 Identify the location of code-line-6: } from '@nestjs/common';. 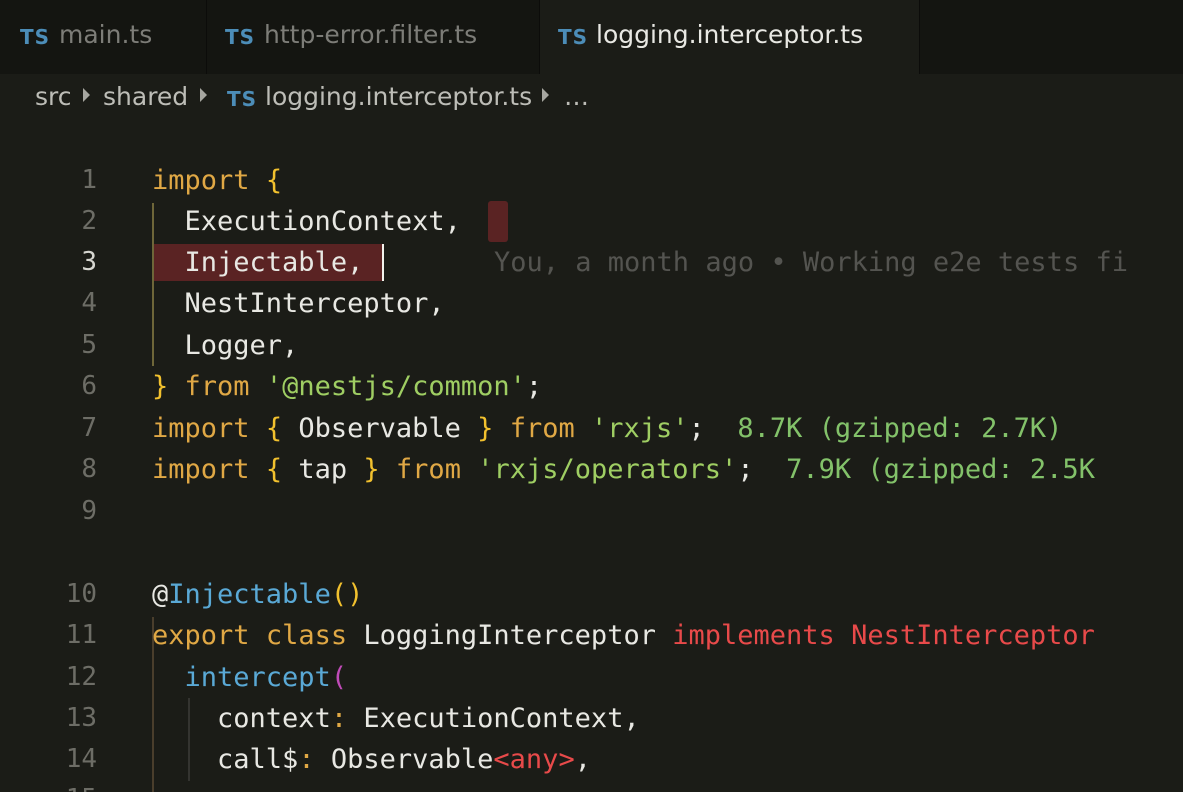
(347, 386).